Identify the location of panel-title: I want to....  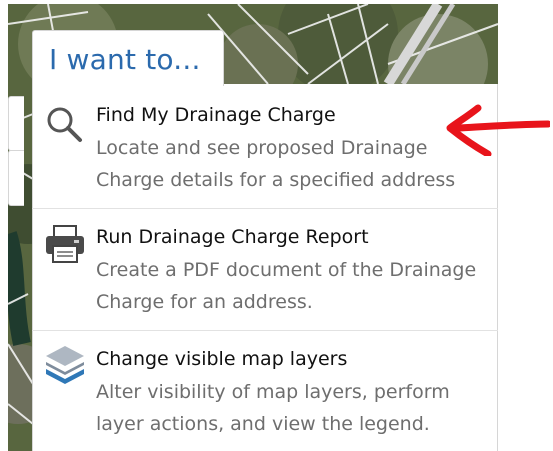
(125, 59).